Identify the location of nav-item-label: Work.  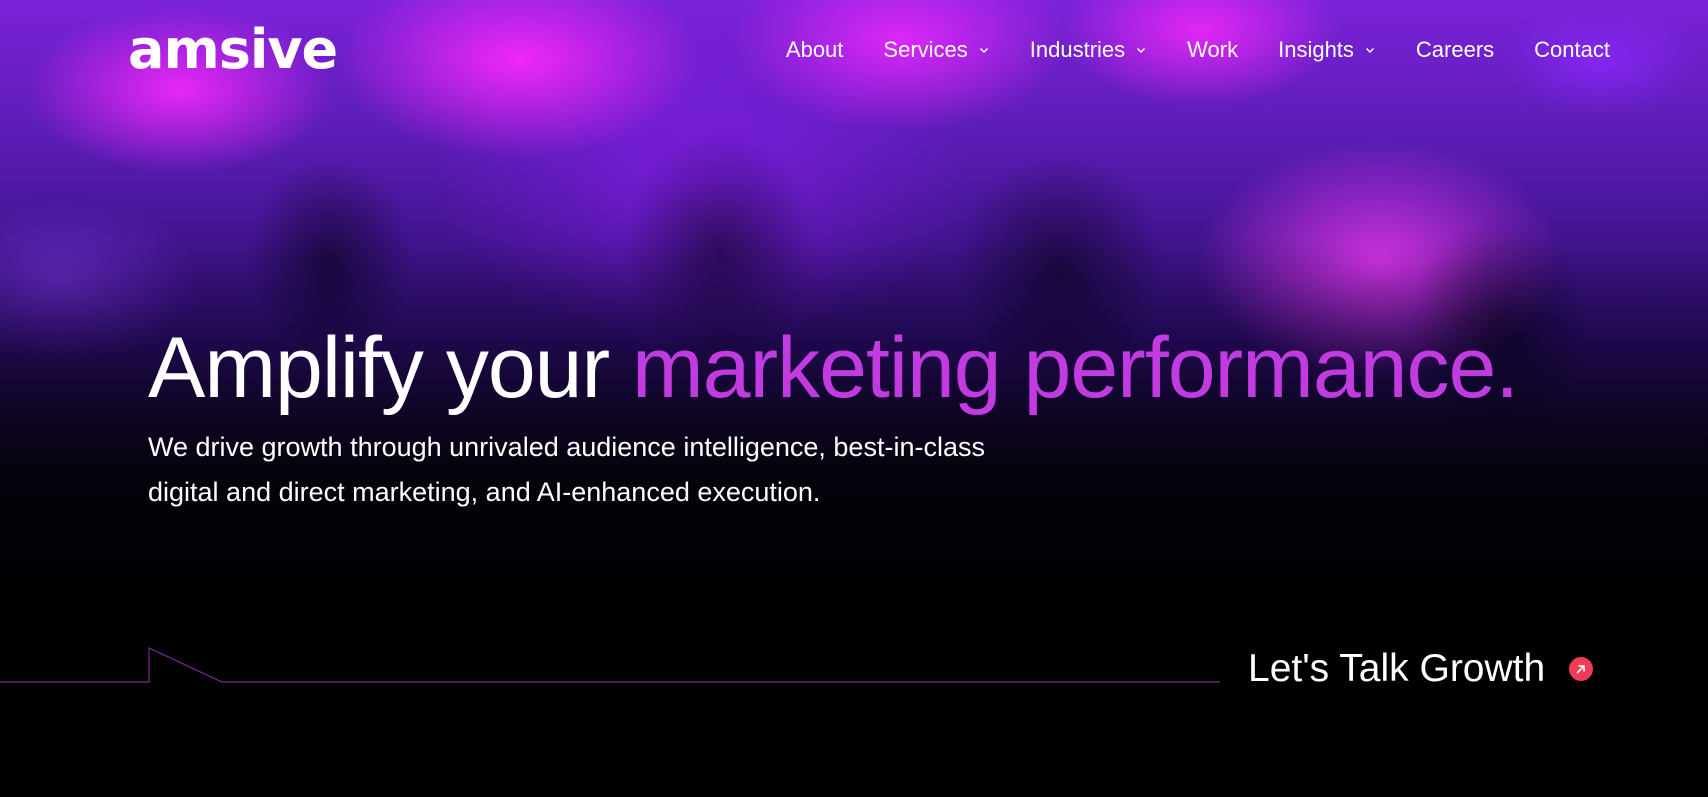
(1213, 49).